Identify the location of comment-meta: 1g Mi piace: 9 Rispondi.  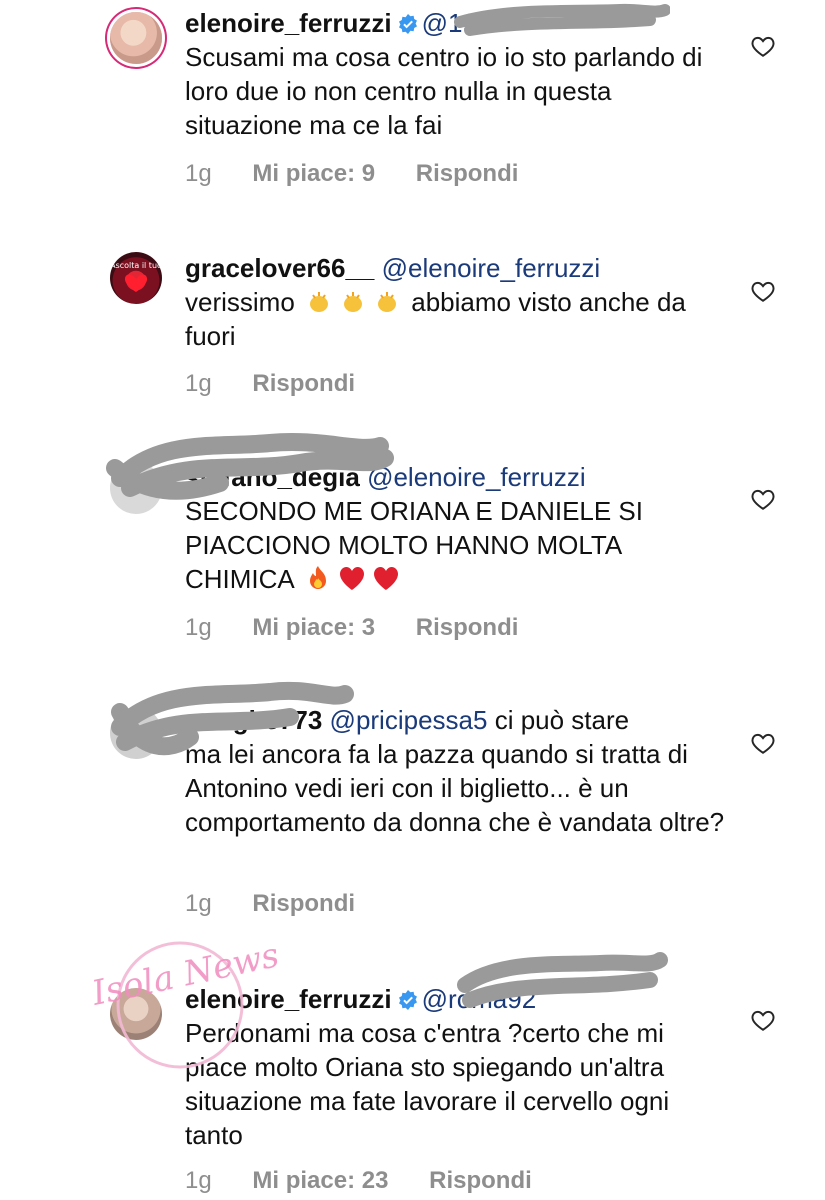
(368, 174).